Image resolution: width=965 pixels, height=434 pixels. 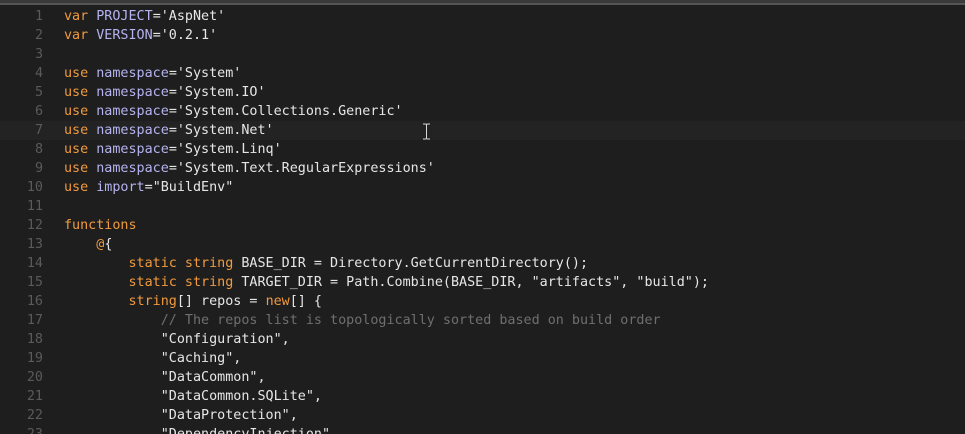 I want to click on code-token: 'System.Net', so click(x=225, y=130).